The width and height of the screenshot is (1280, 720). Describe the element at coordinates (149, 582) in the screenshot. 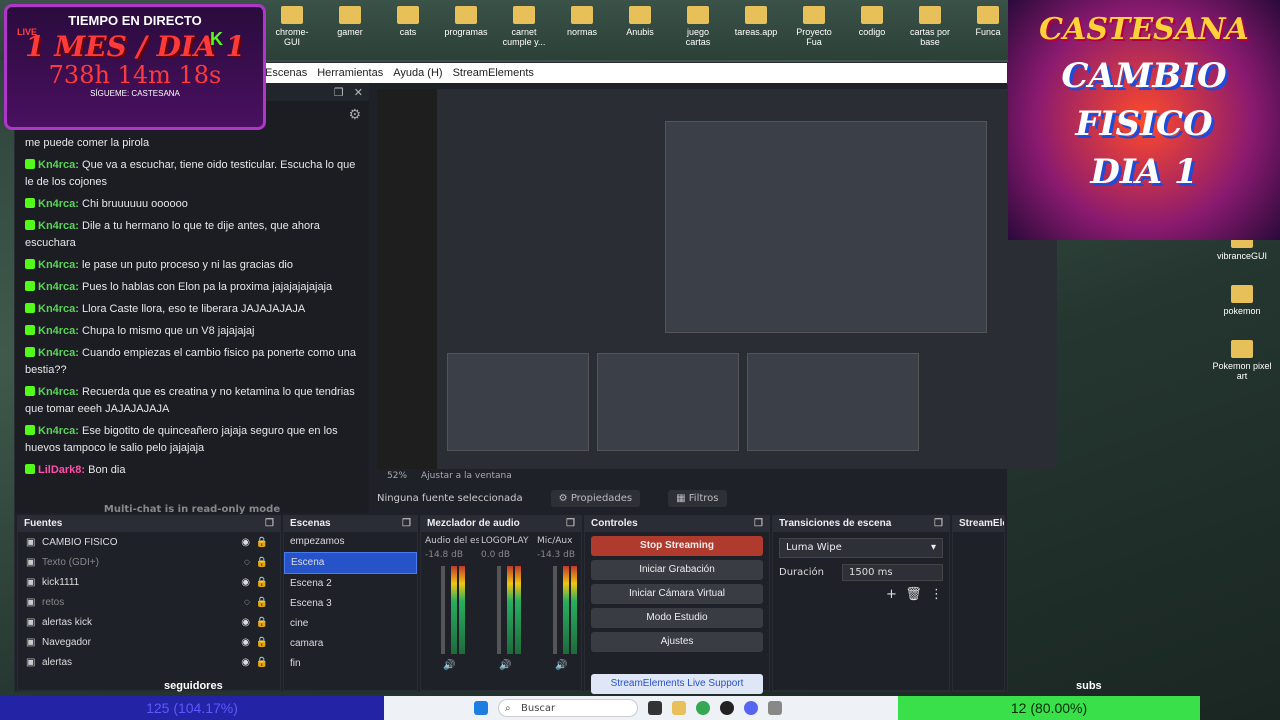

I see `source-item: ▣ kick1111 ◉ 🔒` at that location.